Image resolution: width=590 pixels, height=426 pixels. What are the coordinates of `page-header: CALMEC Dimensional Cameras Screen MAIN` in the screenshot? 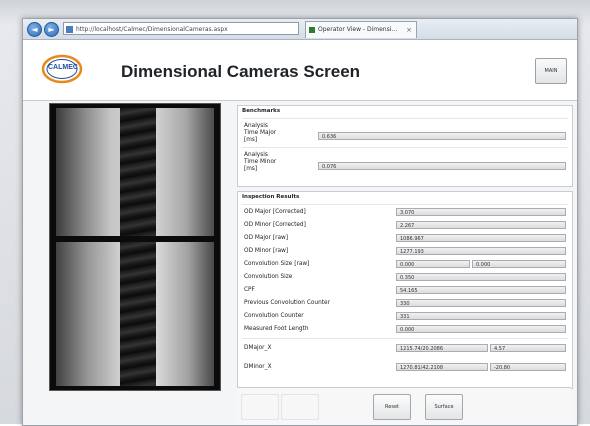 It's located at (300, 70).